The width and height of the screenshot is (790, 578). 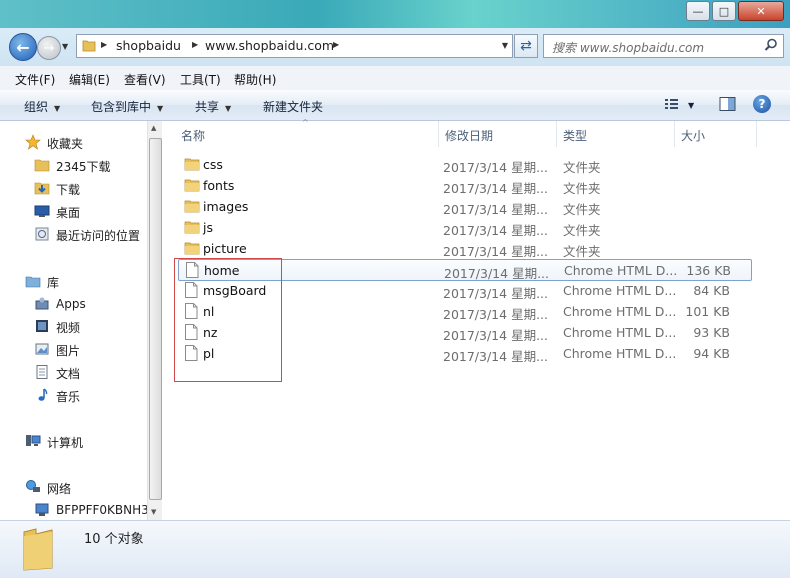 What do you see at coordinates (255, 79) in the screenshot?
I see `menu-help: 帮助(H)` at bounding box center [255, 79].